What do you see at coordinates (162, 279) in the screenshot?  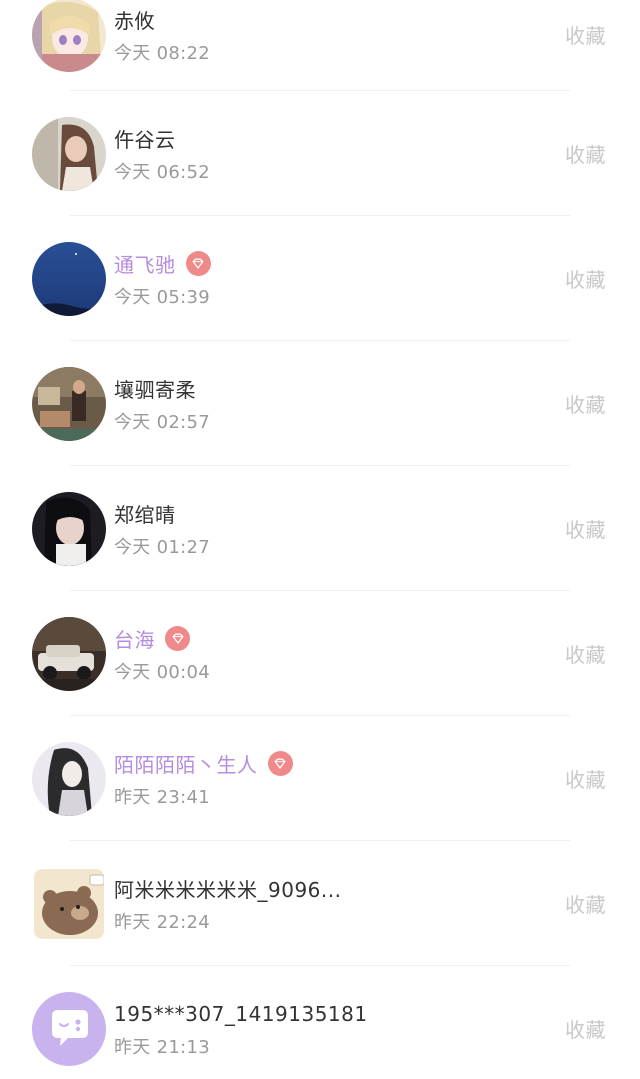 I see `contact-info: 通飞驰 今天 05:39` at bounding box center [162, 279].